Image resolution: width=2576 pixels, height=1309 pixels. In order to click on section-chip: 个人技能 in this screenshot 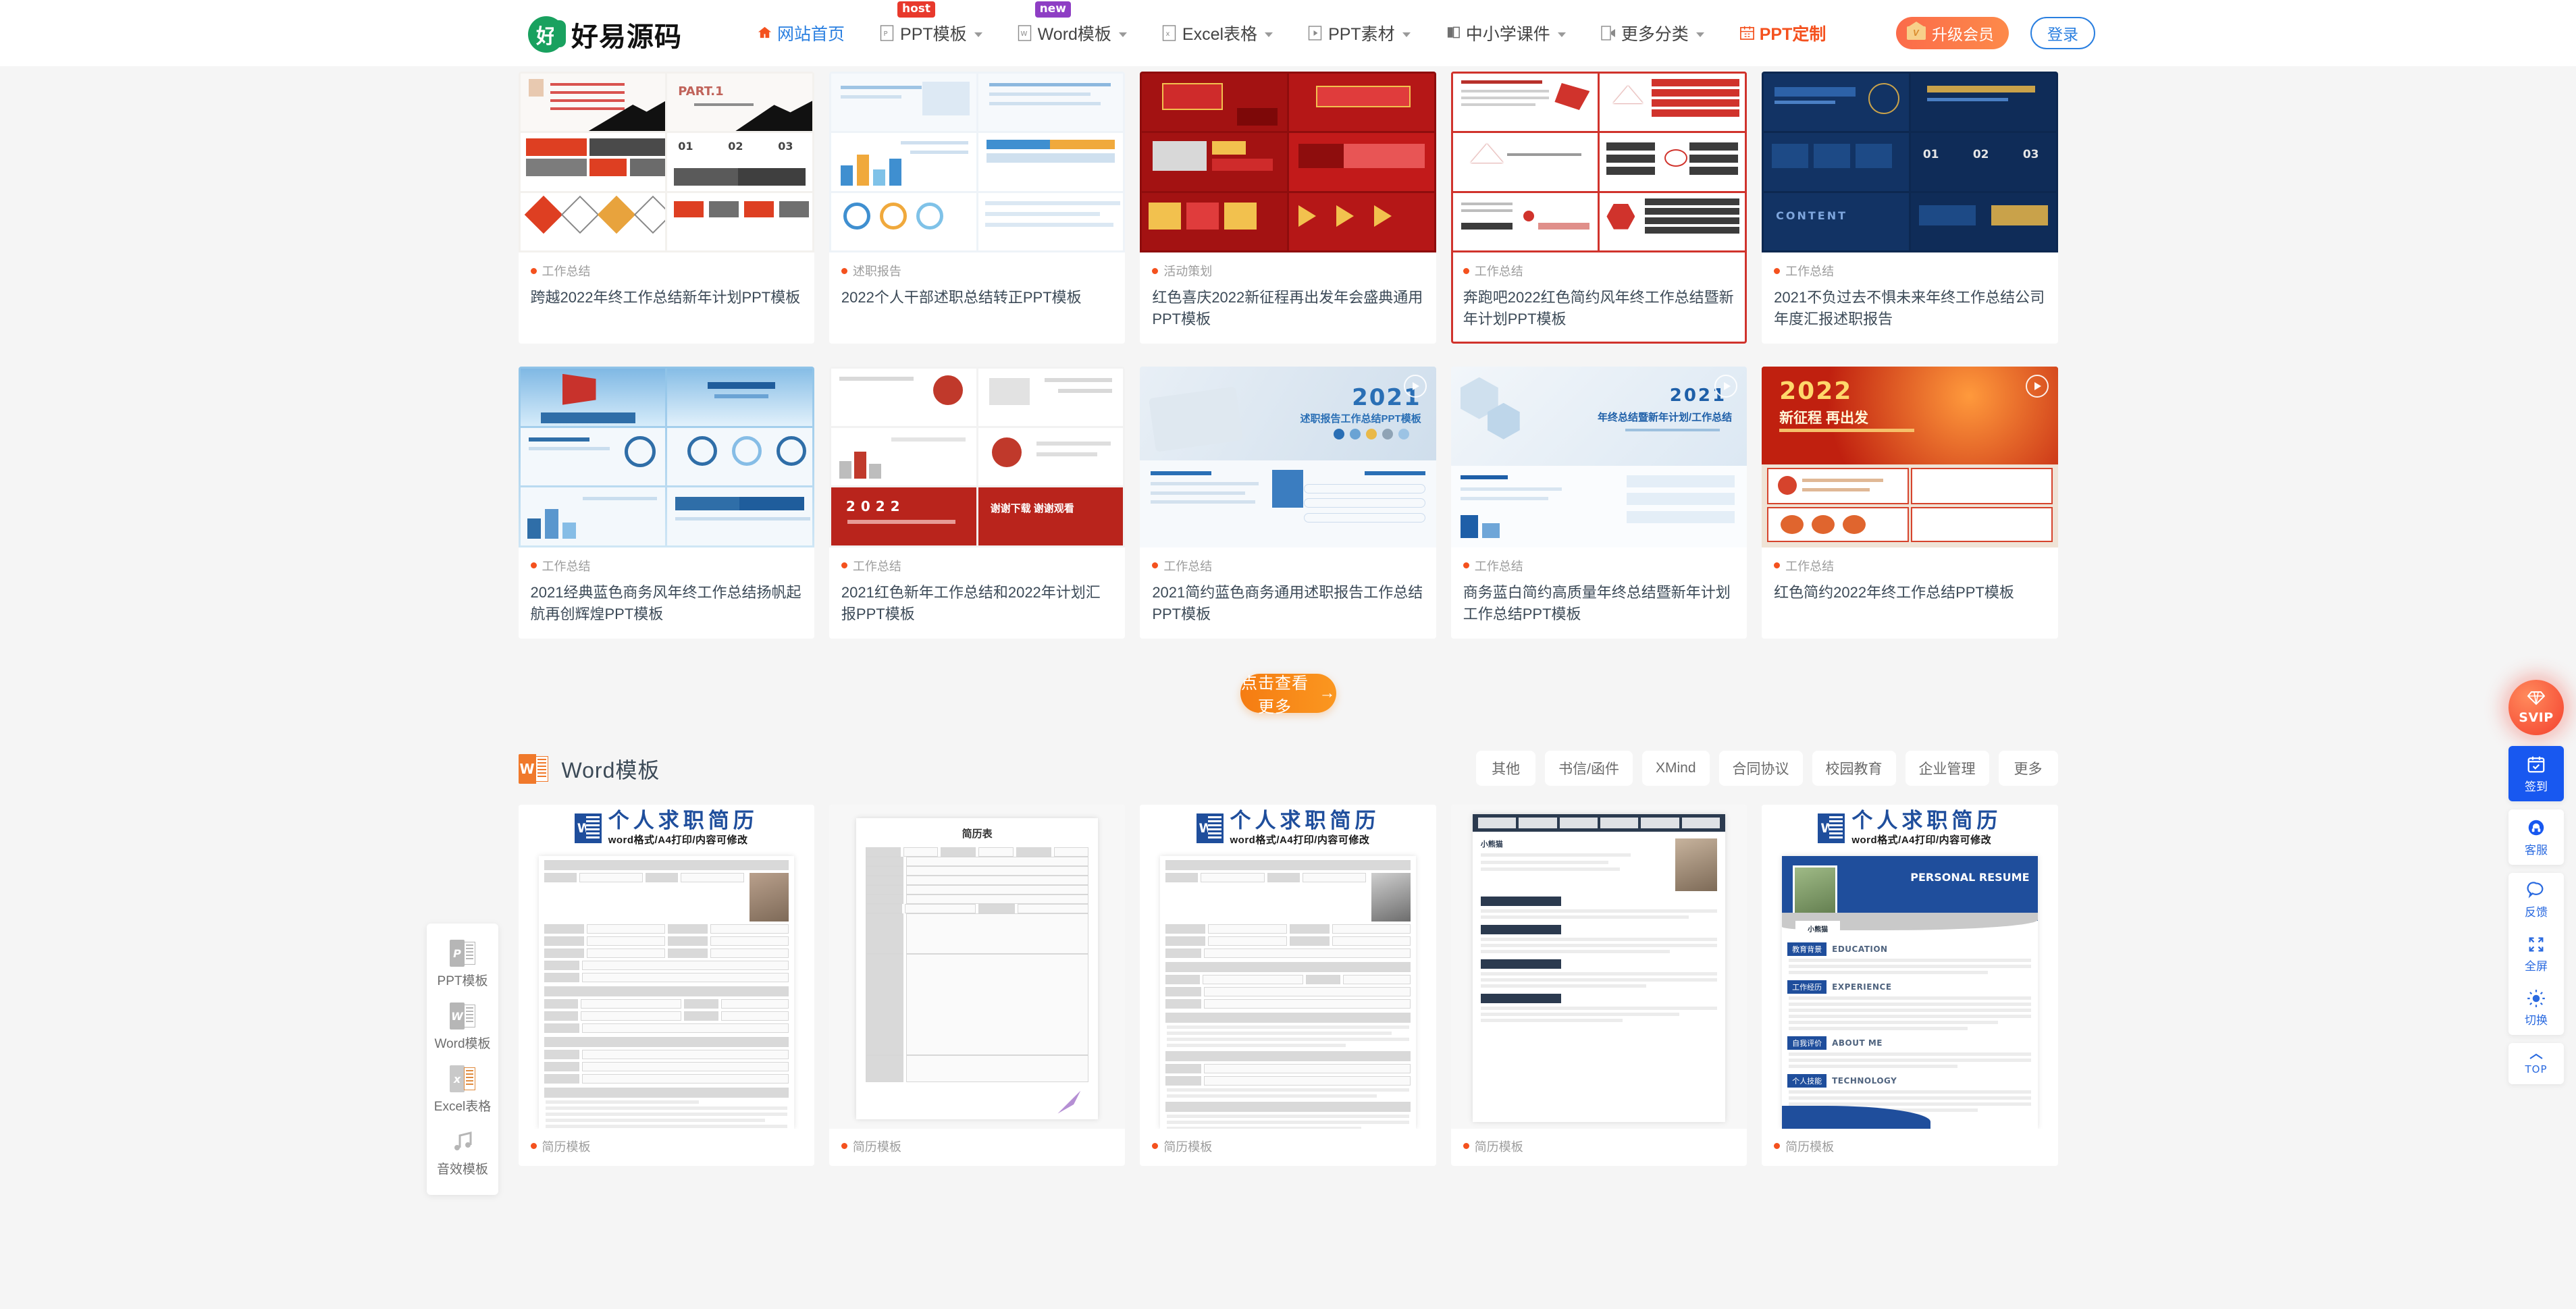, I will do `click(1807, 1080)`.